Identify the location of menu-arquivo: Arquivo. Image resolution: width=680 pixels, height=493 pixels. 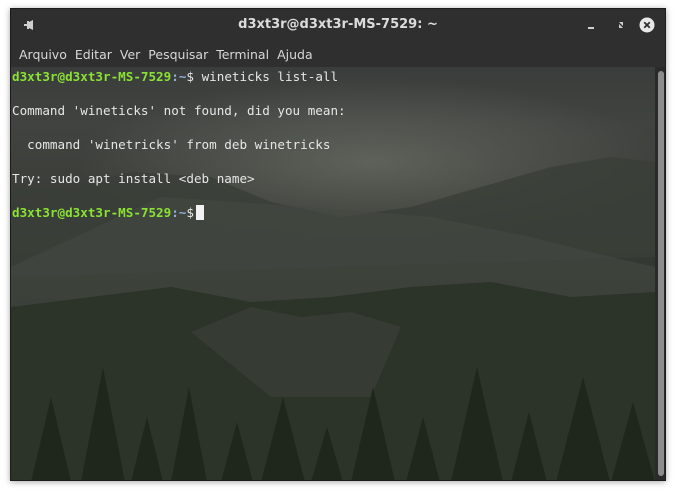
(47, 54).